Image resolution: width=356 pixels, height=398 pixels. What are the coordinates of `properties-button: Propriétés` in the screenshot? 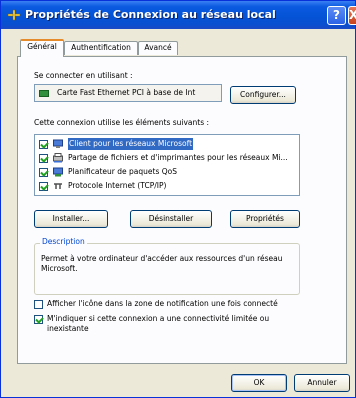 It's located at (265, 219).